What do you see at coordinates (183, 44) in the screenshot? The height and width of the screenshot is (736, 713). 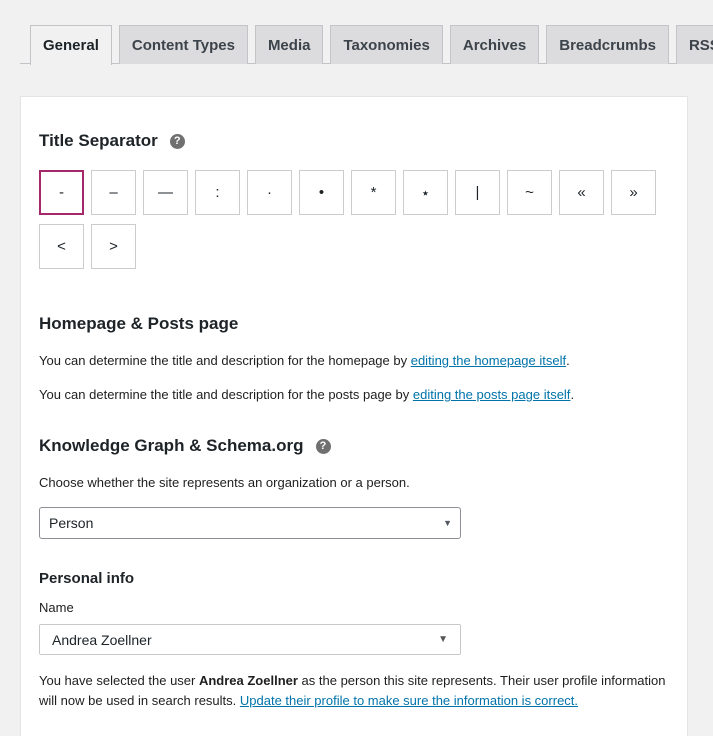 I see `tab-content-types: Content Types` at bounding box center [183, 44].